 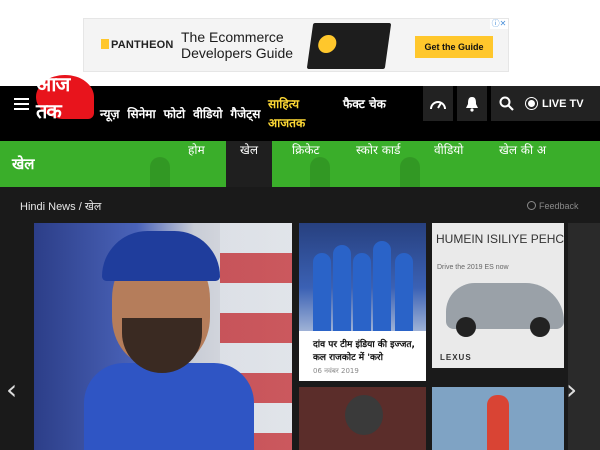 What do you see at coordinates (506, 103) in the screenshot?
I see `search-icon` at bounding box center [506, 103].